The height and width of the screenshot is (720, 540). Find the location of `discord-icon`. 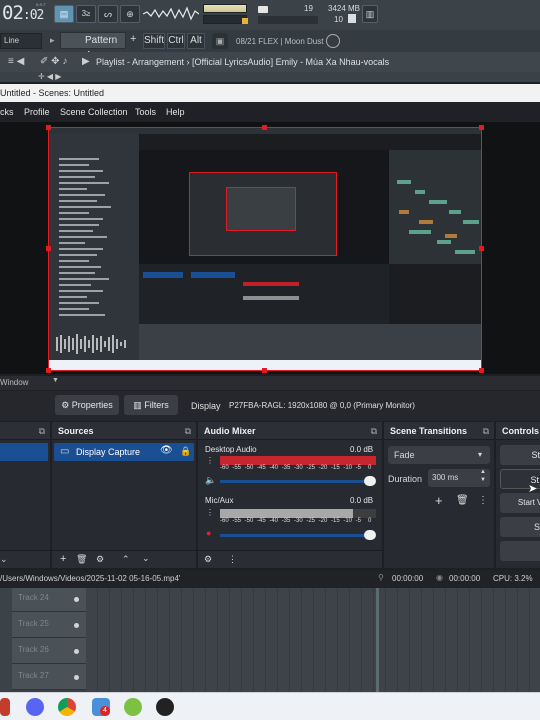

discord-icon is located at coordinates (35, 707).